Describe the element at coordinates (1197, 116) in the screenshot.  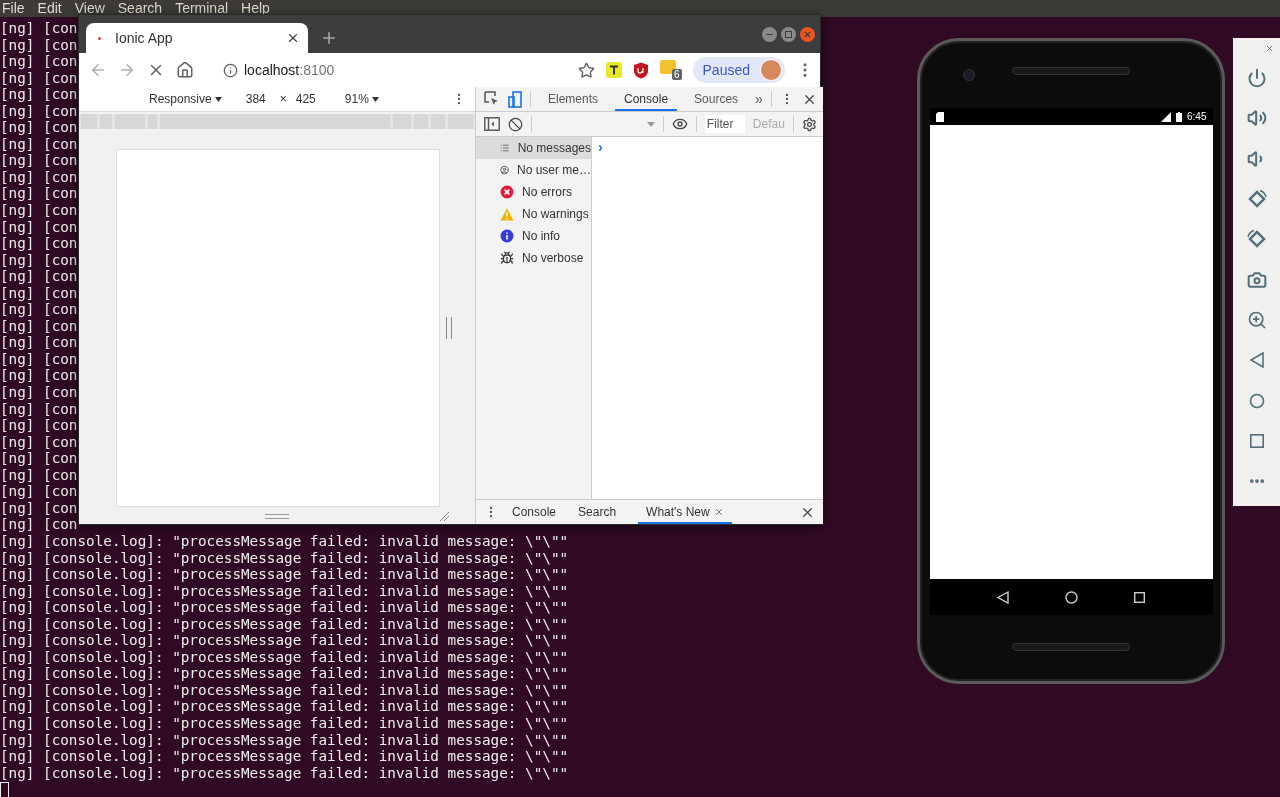
I see `status-time: 6:45` at that location.